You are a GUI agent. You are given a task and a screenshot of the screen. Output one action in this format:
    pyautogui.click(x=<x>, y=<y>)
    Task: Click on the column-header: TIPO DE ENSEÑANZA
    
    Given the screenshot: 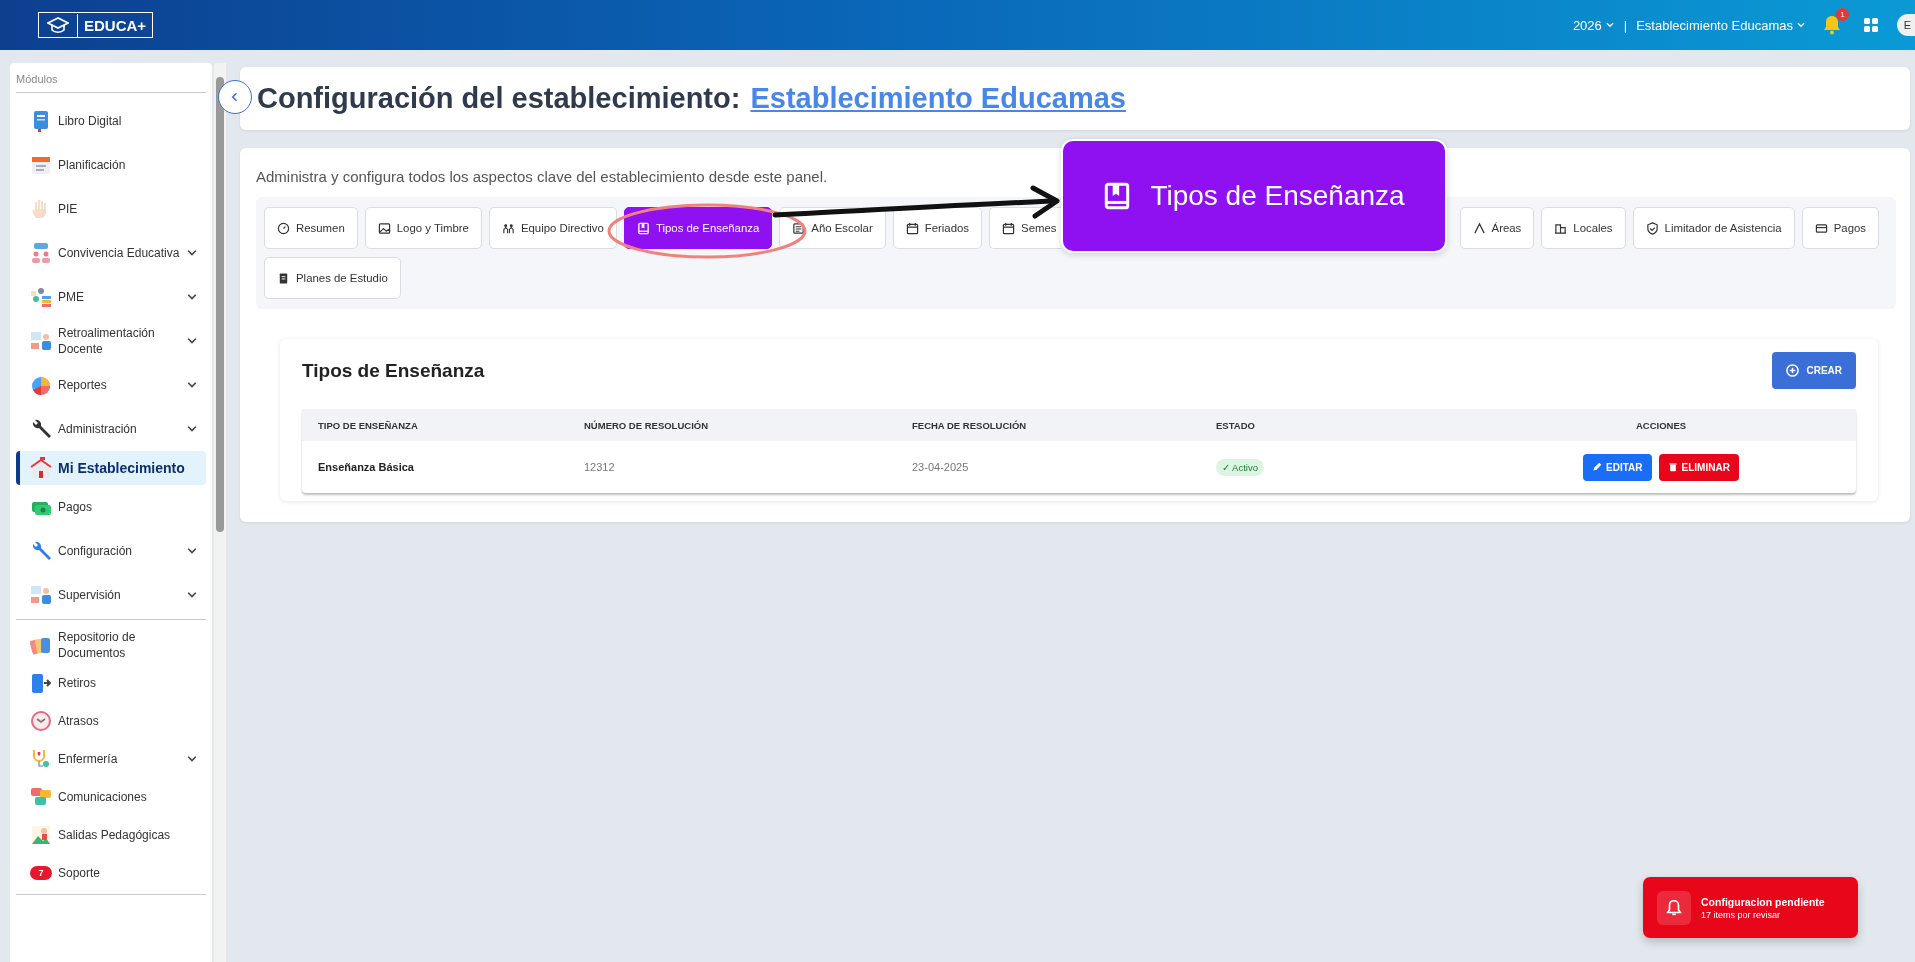 What is the action you would take?
    pyautogui.click(x=368, y=425)
    